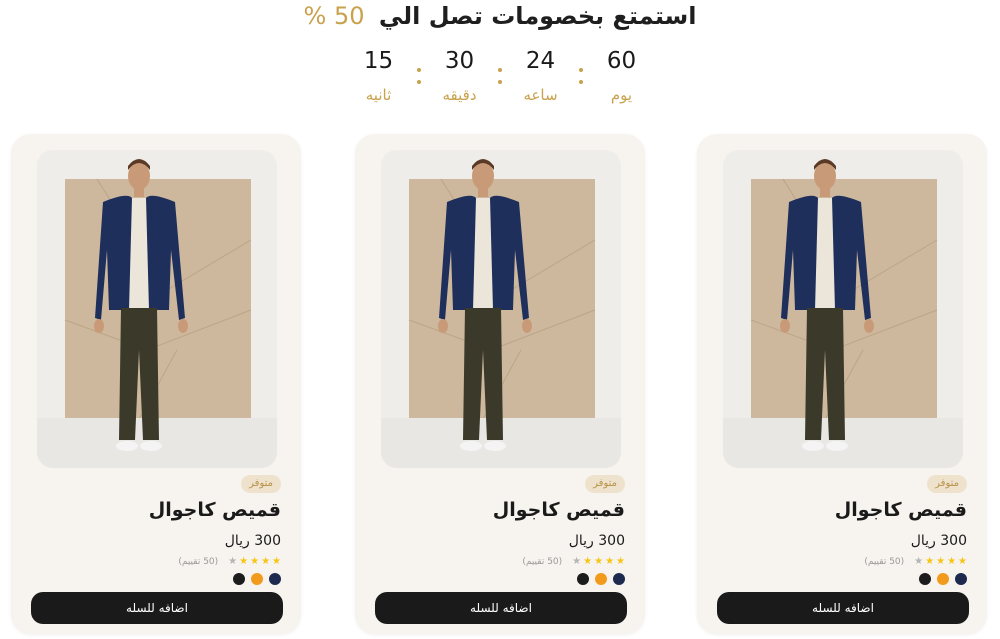  I want to click on countdown-days-value: 60, so click(621, 61).